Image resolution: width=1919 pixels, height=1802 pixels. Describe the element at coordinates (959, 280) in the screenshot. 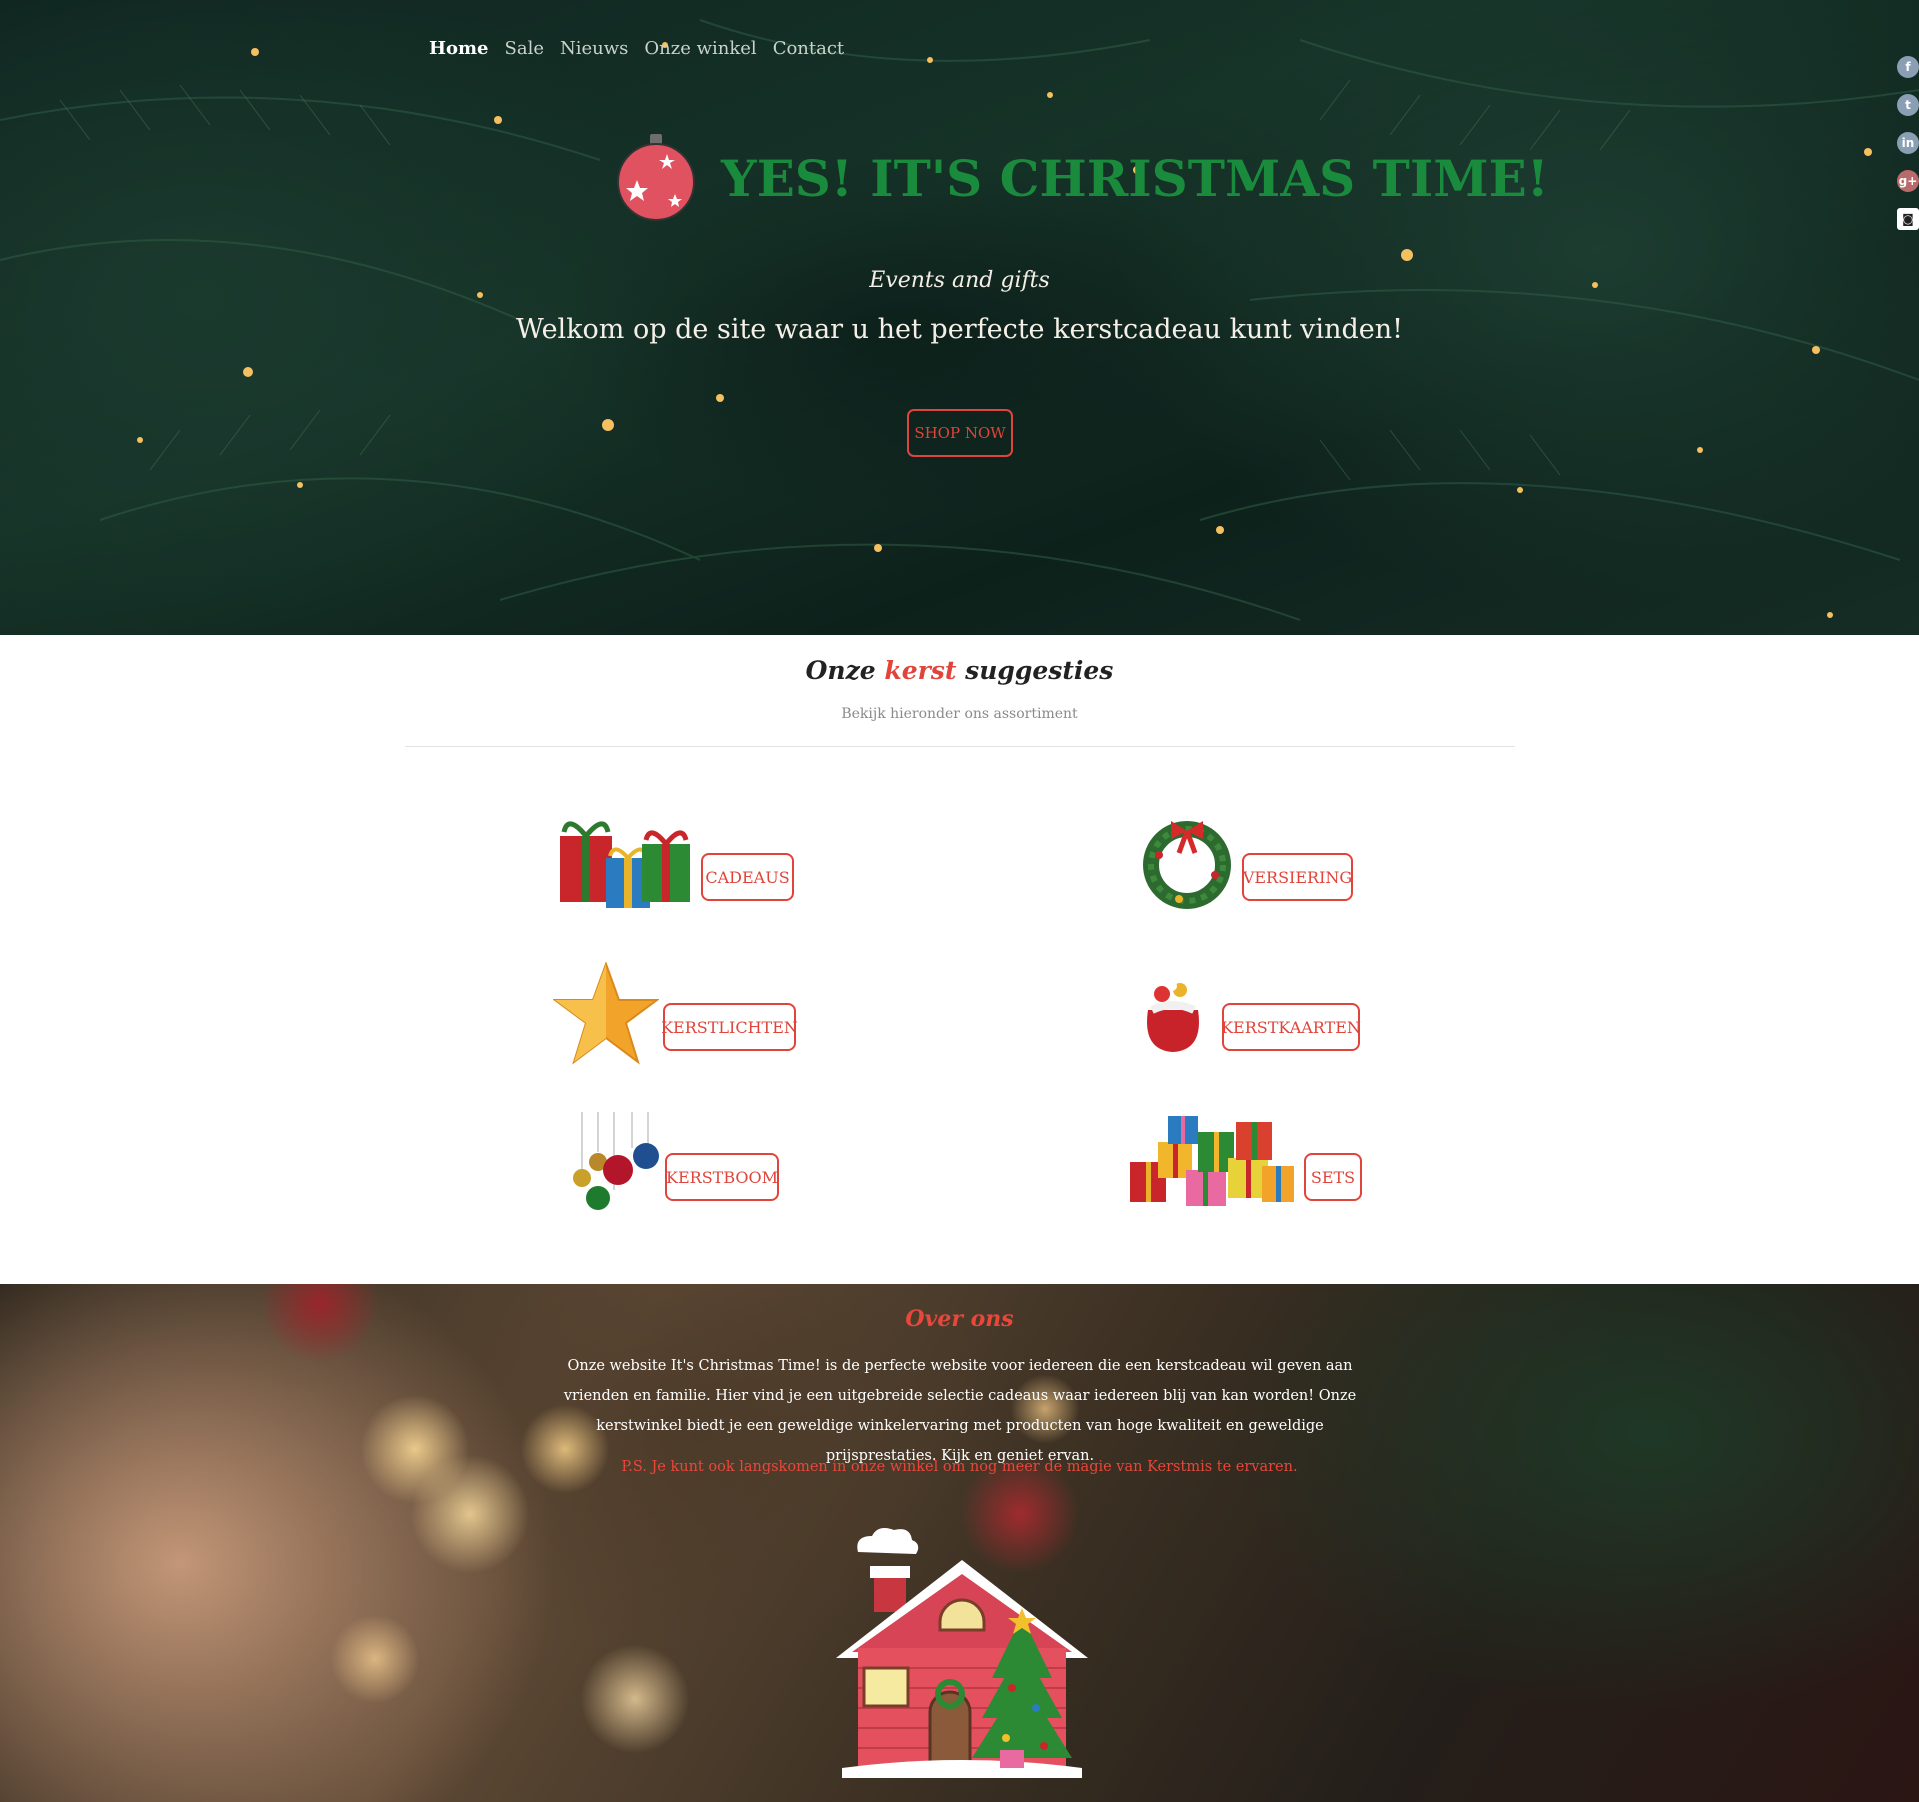

I see `hero-tagline: Events and gifts` at that location.